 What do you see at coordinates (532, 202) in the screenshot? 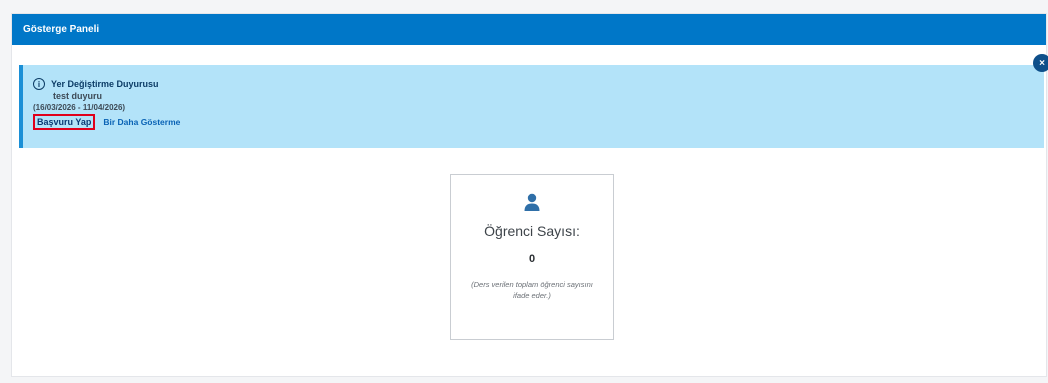
I see `user-icon` at bounding box center [532, 202].